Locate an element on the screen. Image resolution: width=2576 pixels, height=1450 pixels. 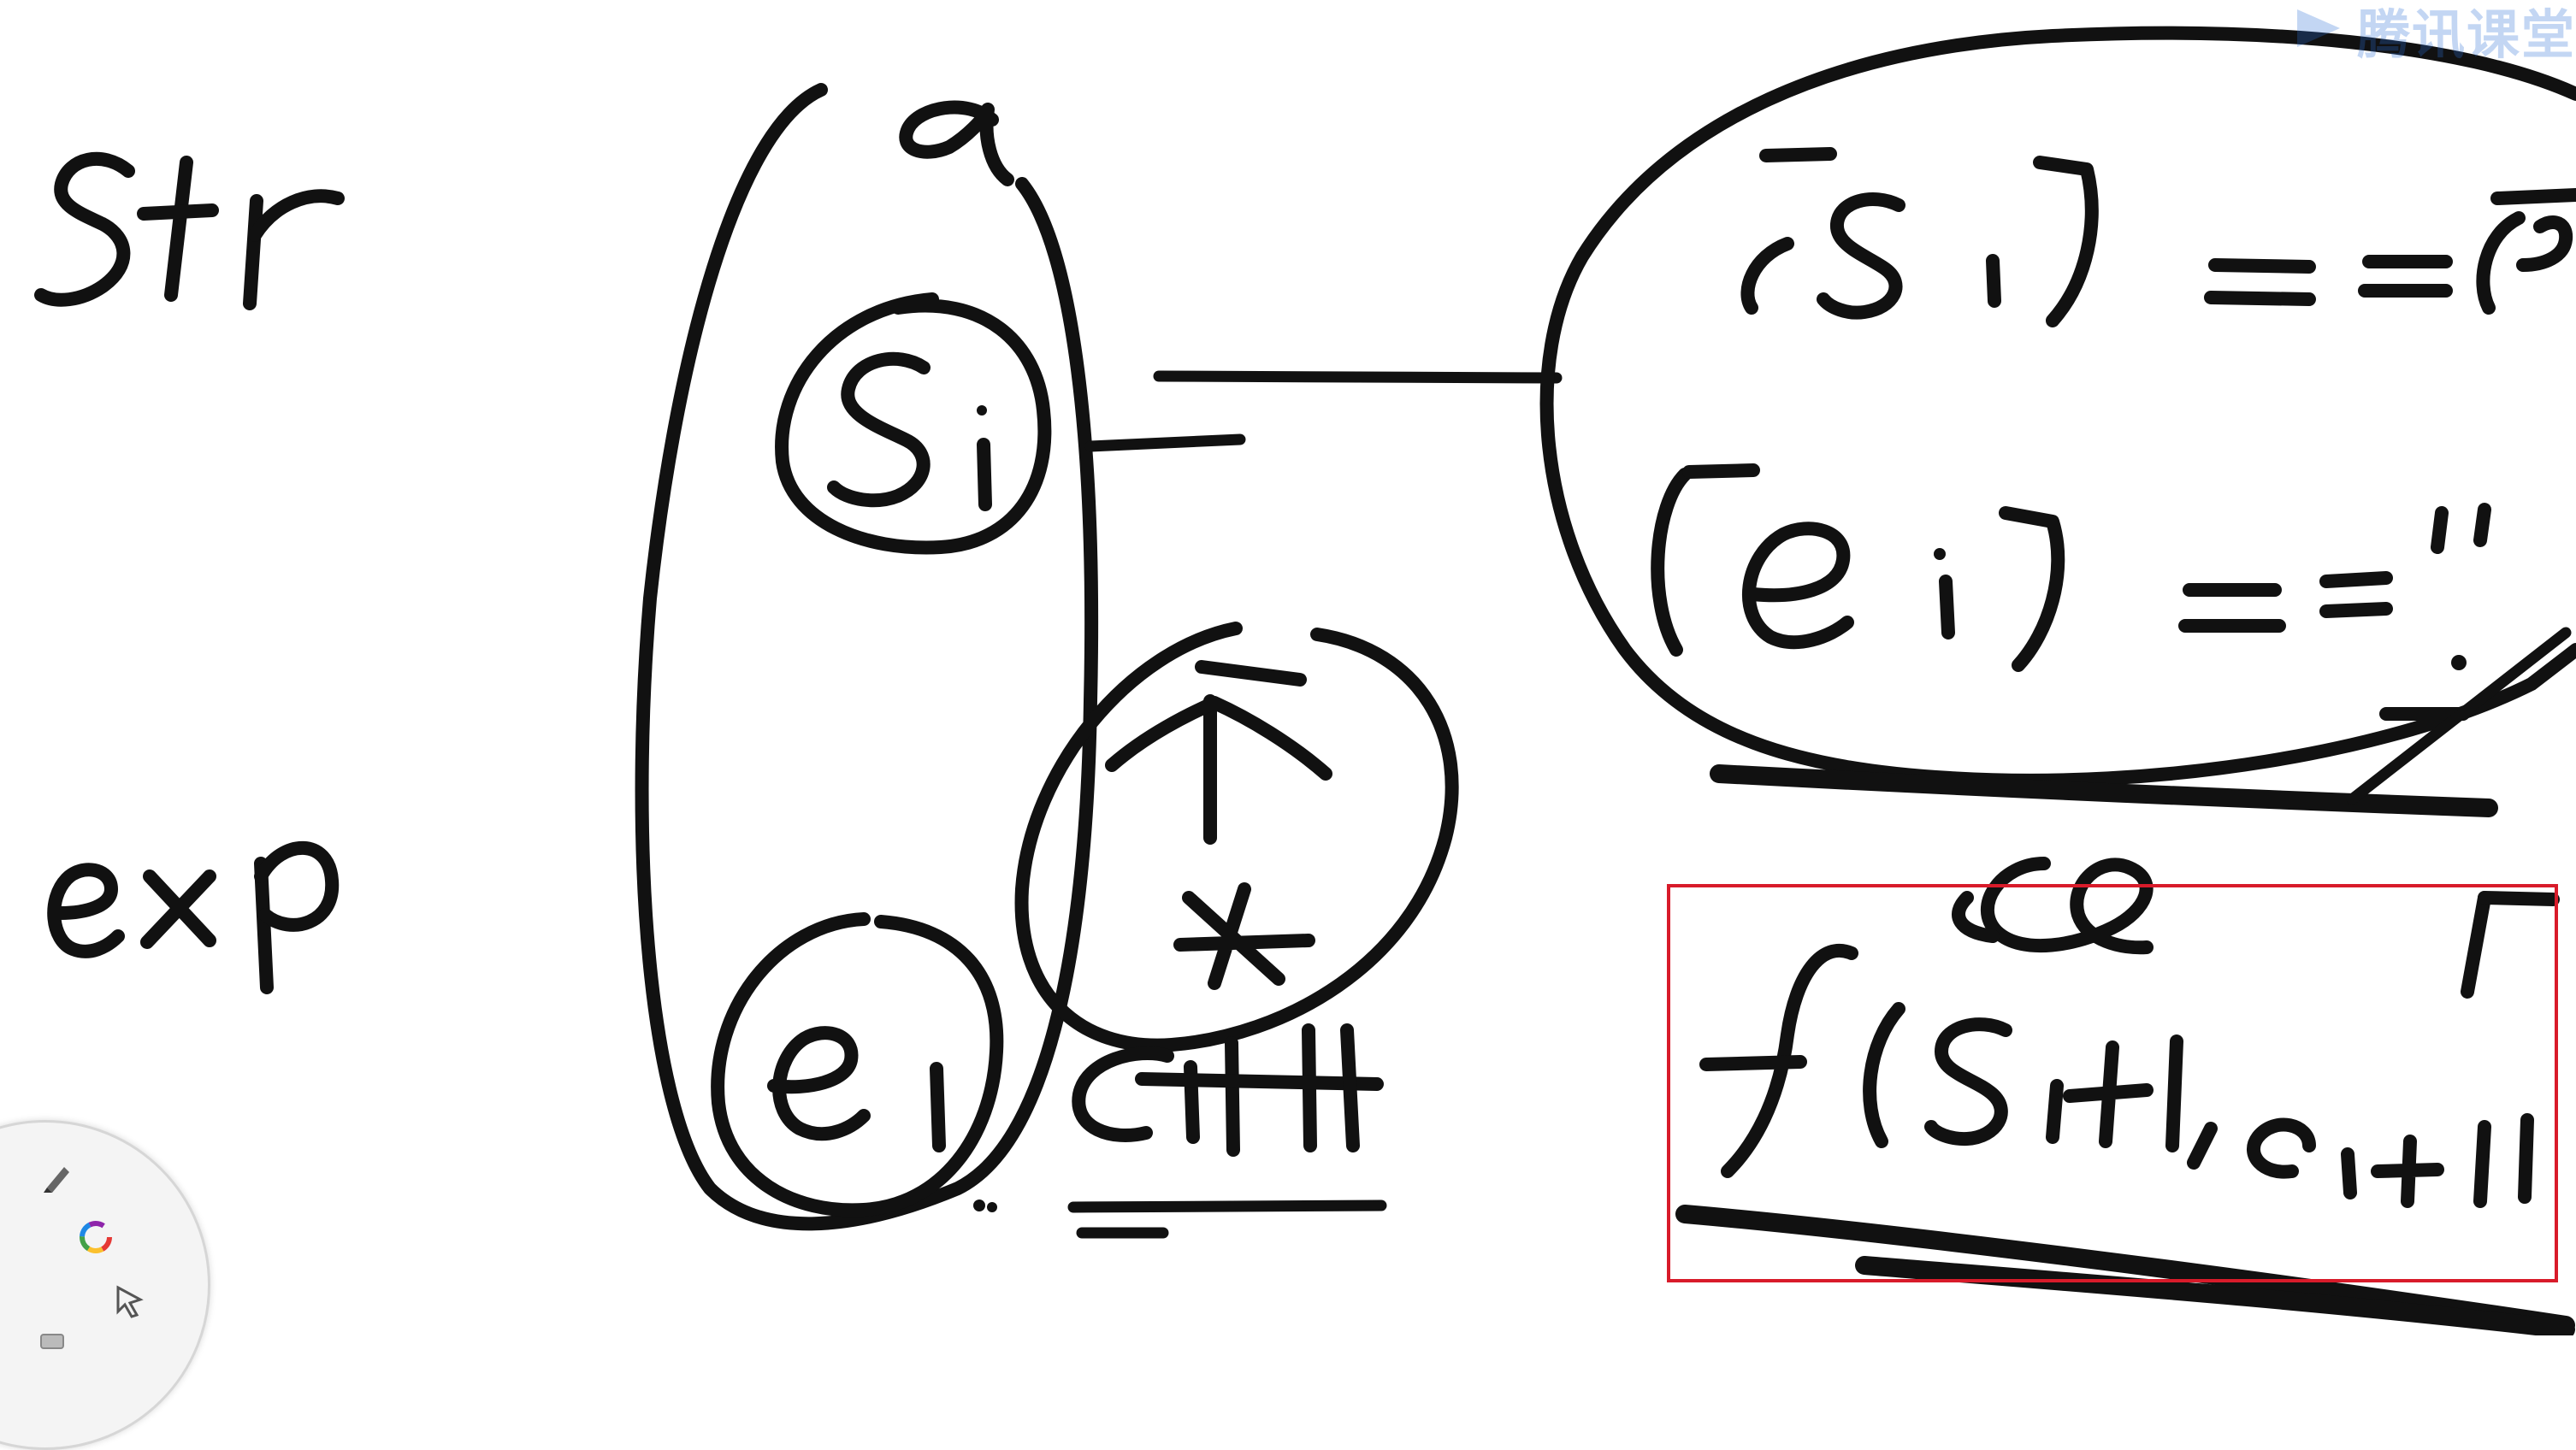
cond2-open-bracket is located at coordinates (1671, 562).